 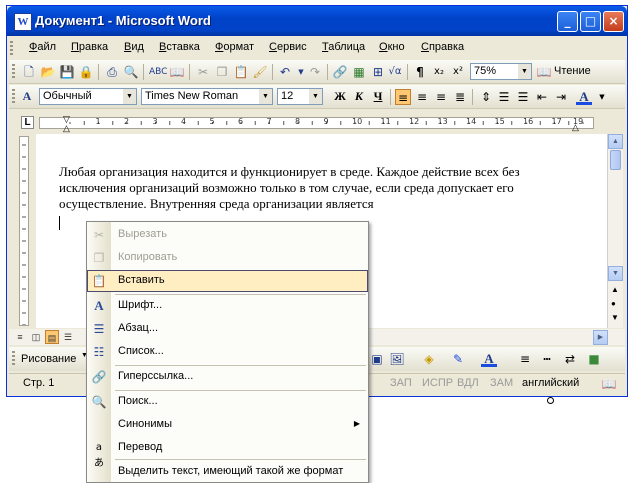 What do you see at coordinates (378, 72) in the screenshot?
I see `insert-table-icon: ⊞` at bounding box center [378, 72].